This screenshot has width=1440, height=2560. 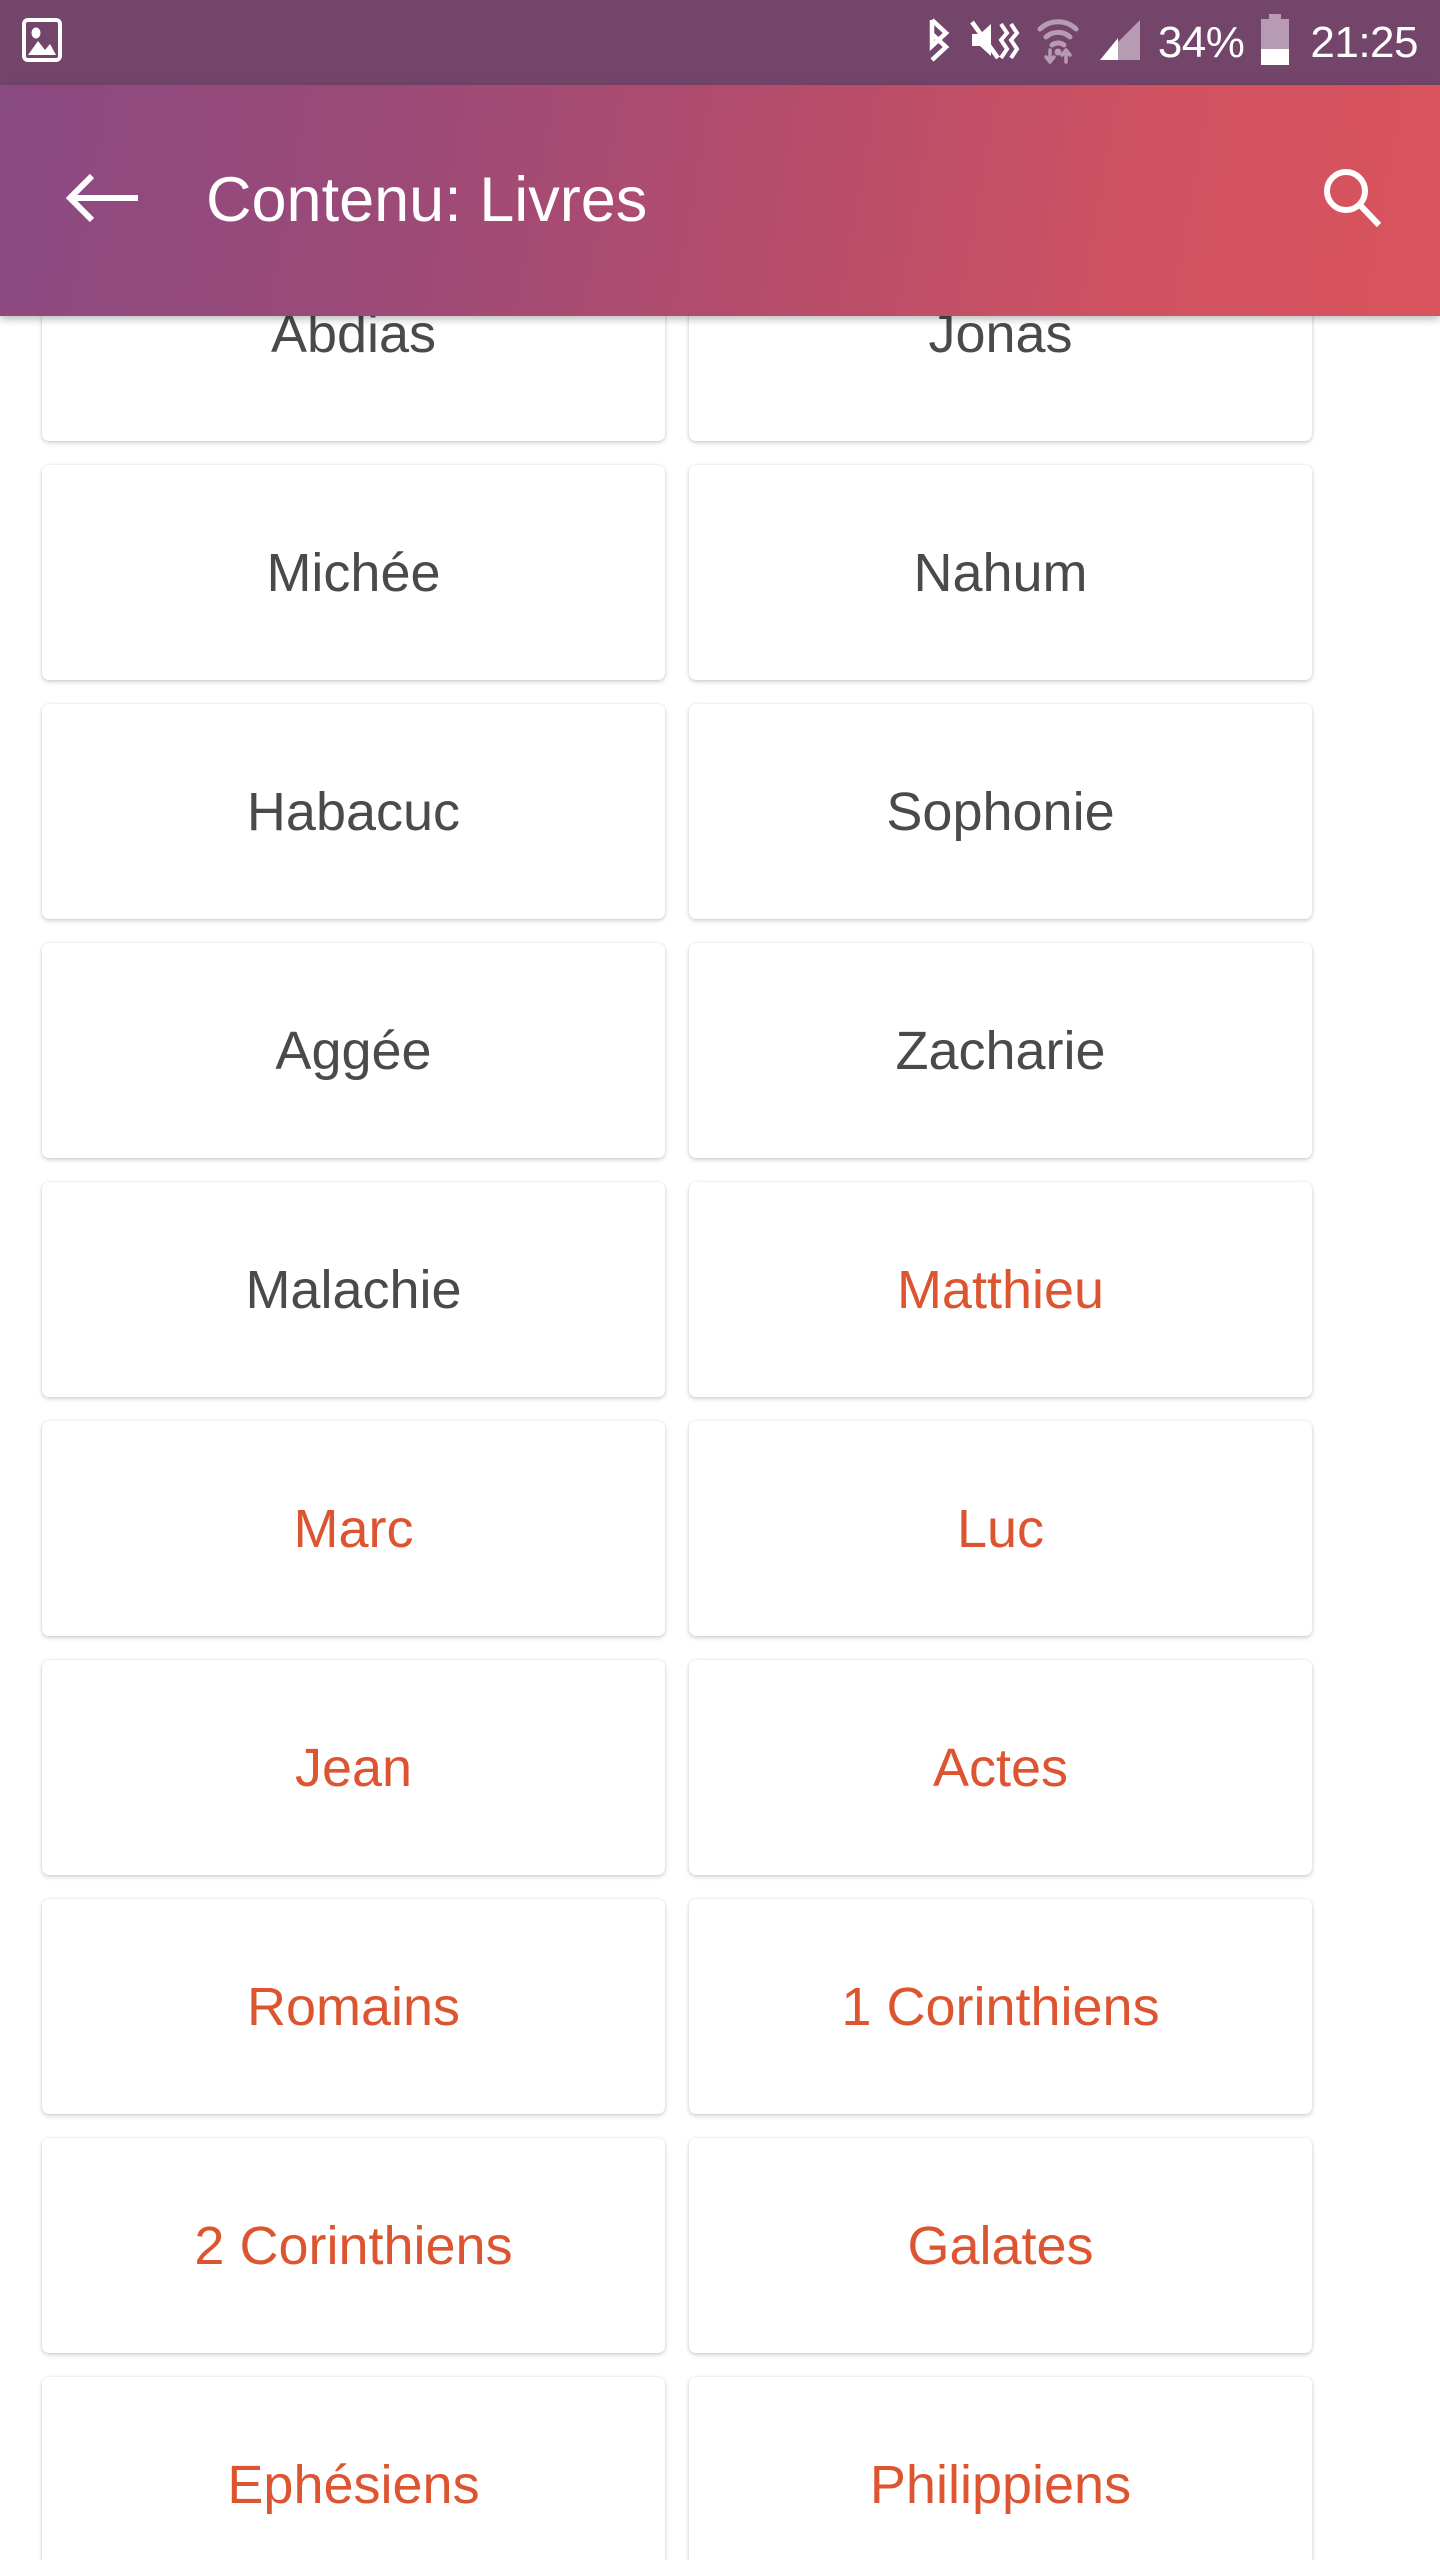 I want to click on book-card: Sophonie, so click(x=1000, y=811).